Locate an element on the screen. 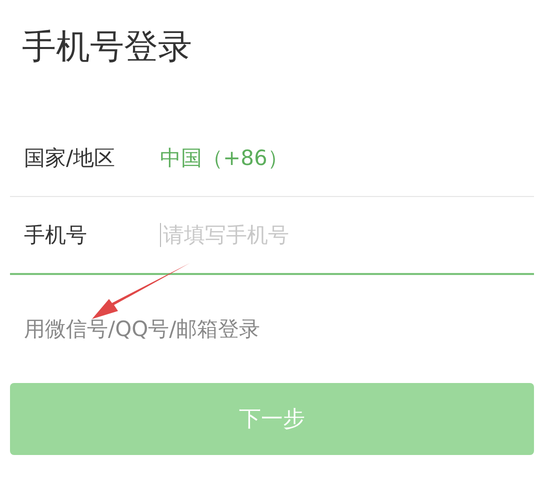 This screenshot has height=488, width=544. alt-login-link: 用微信号/QQ号/邮箱登录 is located at coordinates (142, 329).